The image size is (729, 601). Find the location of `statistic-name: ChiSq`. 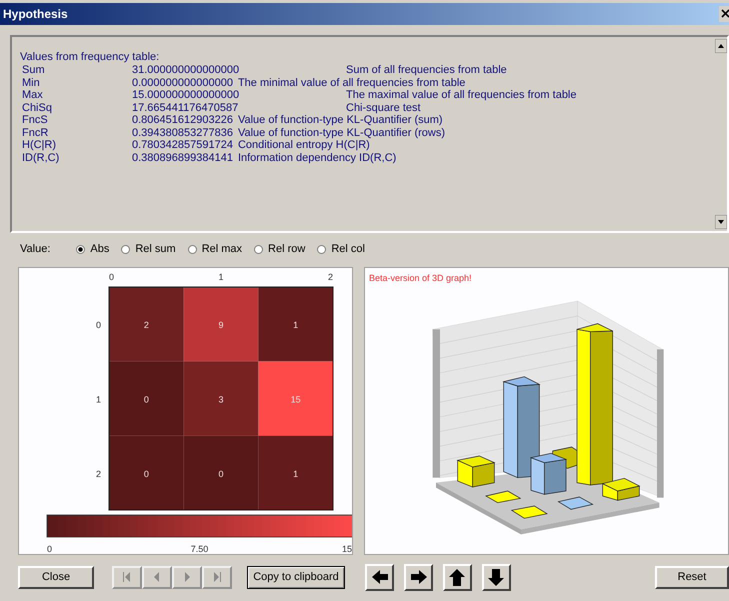

statistic-name: ChiSq is located at coordinates (37, 108).